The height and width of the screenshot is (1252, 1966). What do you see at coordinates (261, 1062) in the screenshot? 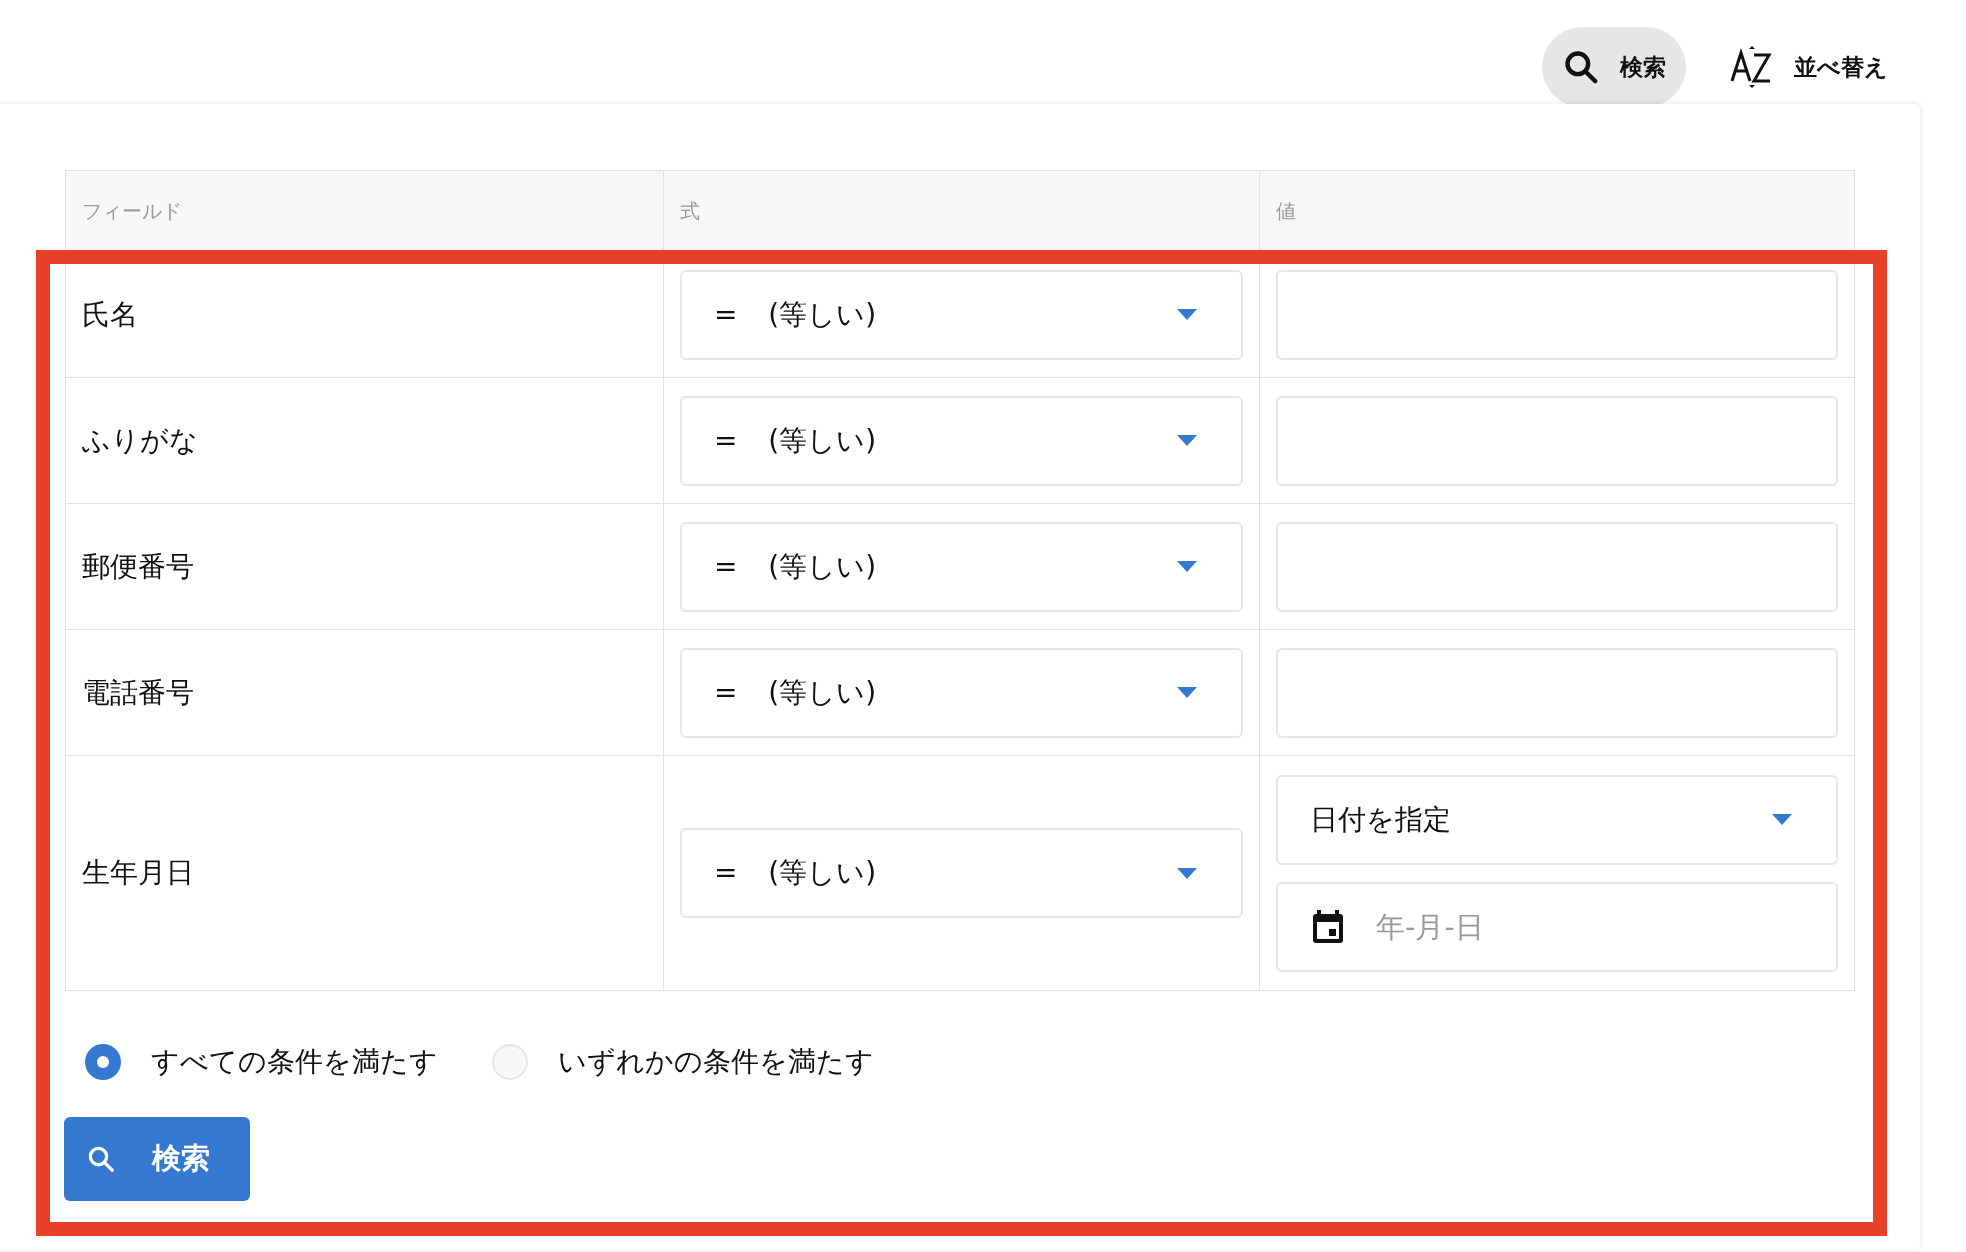
I see `match-radio: すべての条件を満たす` at bounding box center [261, 1062].